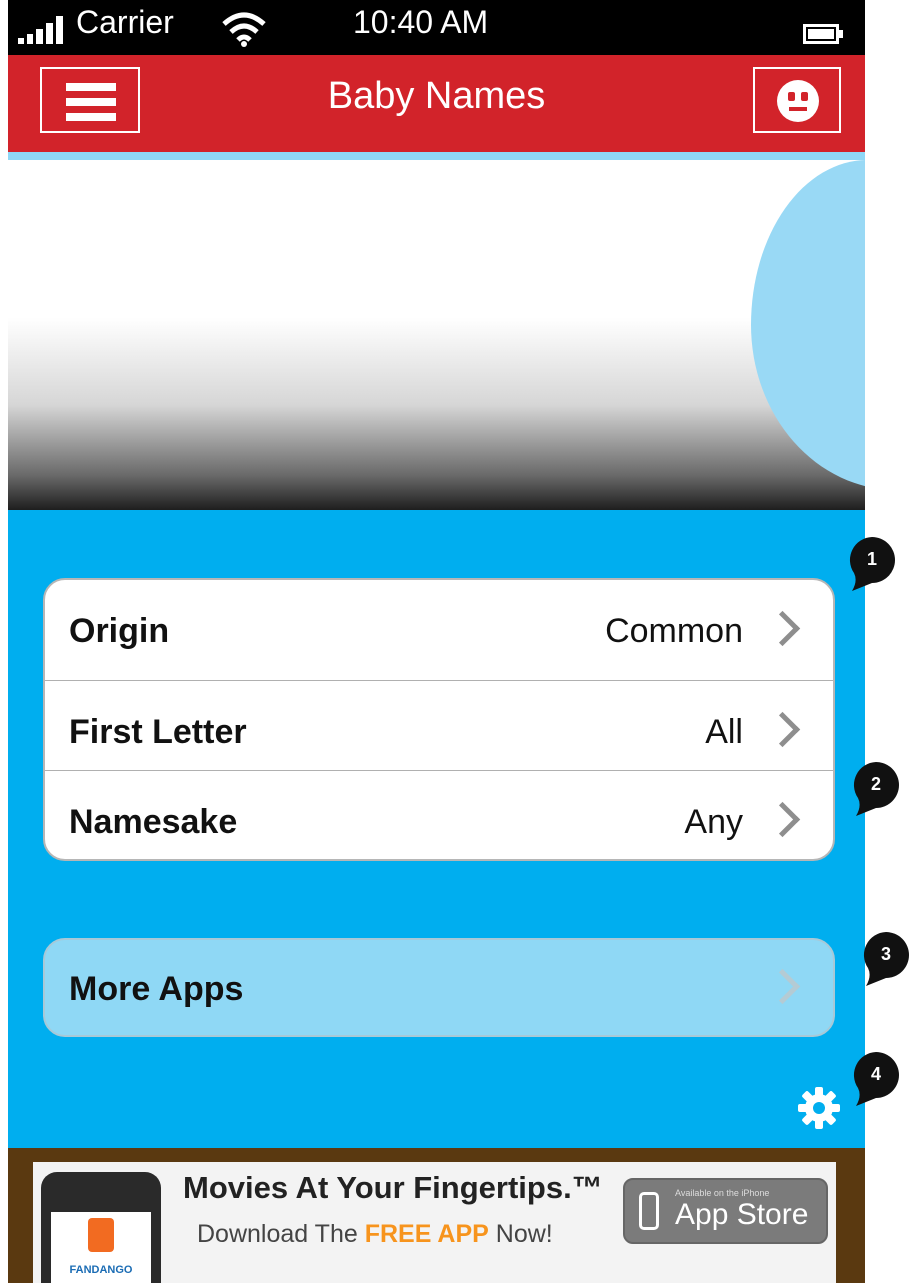  Describe the element at coordinates (674, 631) in the screenshot. I see `filter-value: Common` at that location.